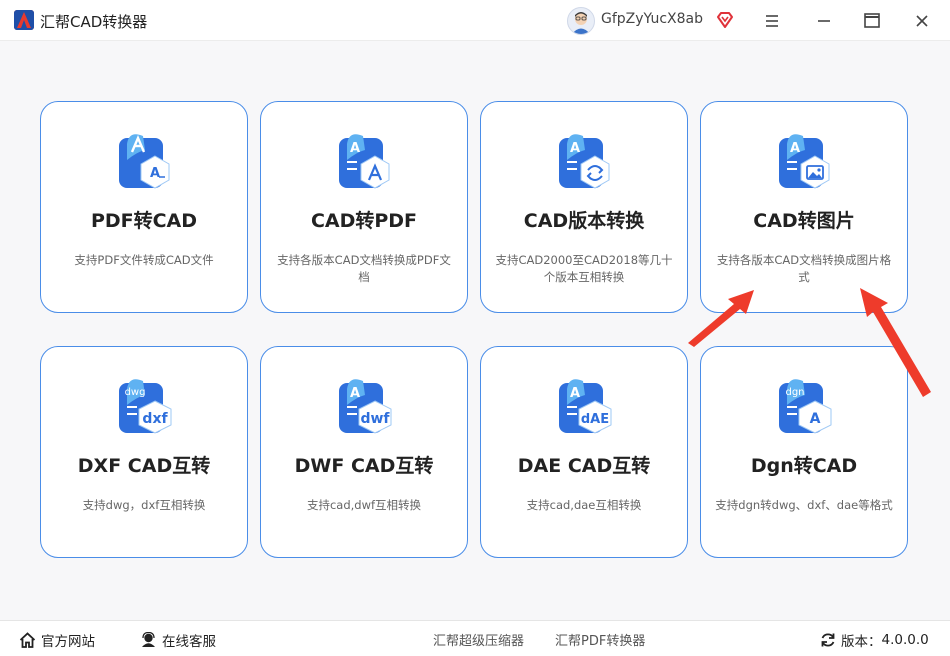 This screenshot has width=950, height=656. Describe the element at coordinates (148, 639) in the screenshot. I see `customer-service-icon` at that location.